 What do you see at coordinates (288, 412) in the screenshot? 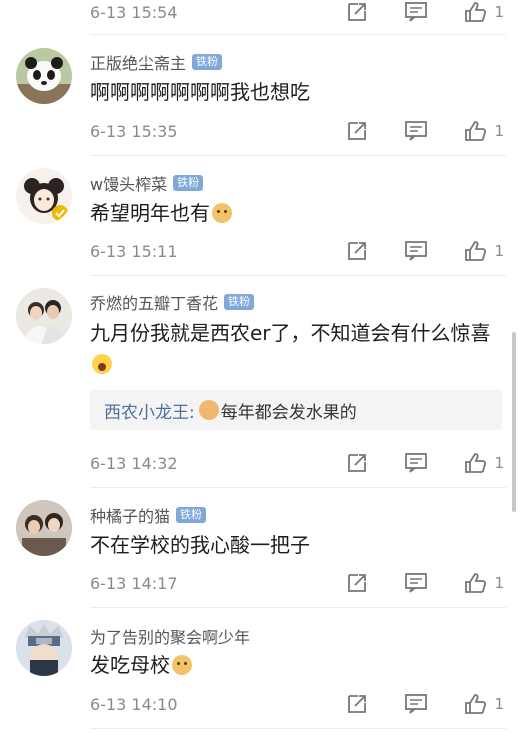
I see `reply-text: 每年都会发水果的` at bounding box center [288, 412].